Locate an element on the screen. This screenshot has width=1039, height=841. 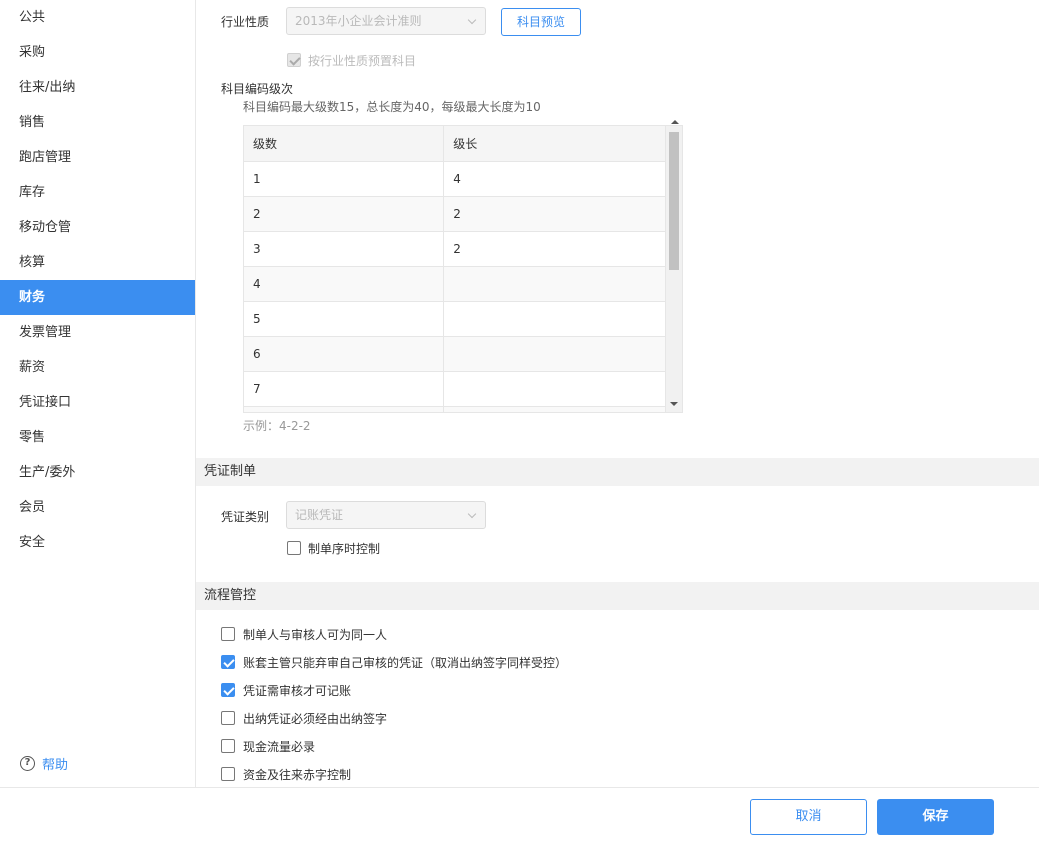
preset-accounts-label: 按行业性质预置科目 is located at coordinates (362, 61).